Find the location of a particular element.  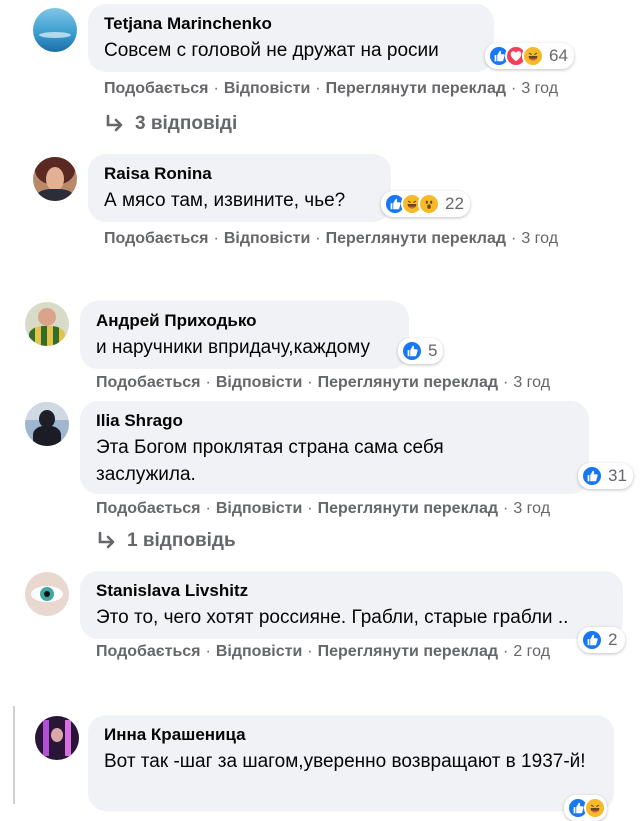

reaction-count: 64 is located at coordinates (558, 55).